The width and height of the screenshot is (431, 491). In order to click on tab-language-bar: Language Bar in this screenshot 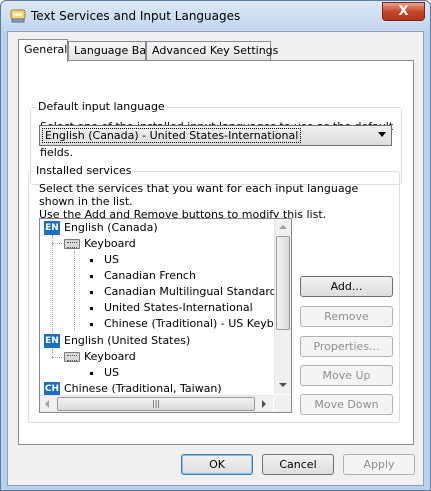, I will do `click(109, 51)`.